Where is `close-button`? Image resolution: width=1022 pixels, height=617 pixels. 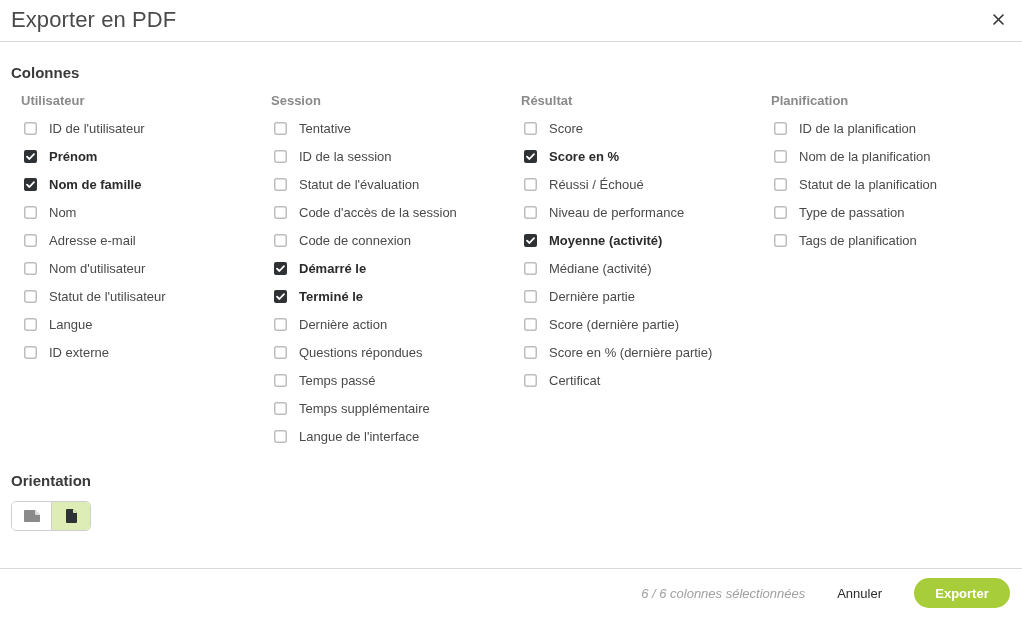
close-button is located at coordinates (998, 19).